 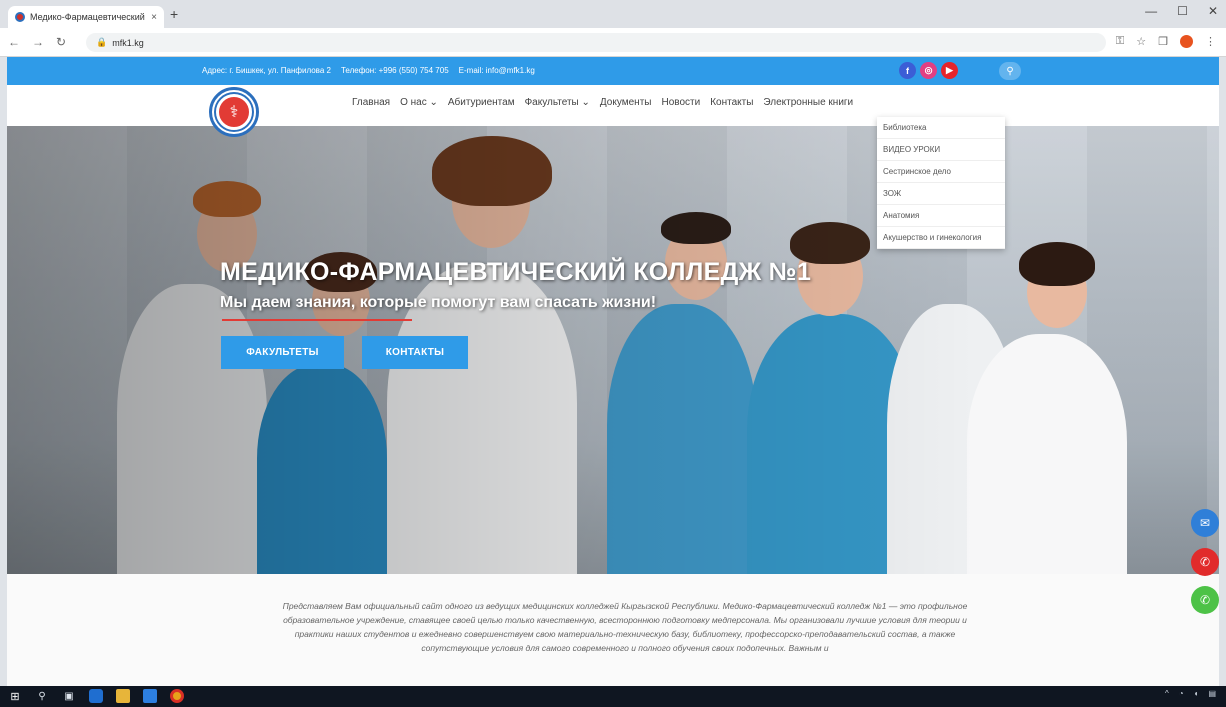 What do you see at coordinates (907, 70) in the screenshot?
I see `facebook-icon: f` at bounding box center [907, 70].